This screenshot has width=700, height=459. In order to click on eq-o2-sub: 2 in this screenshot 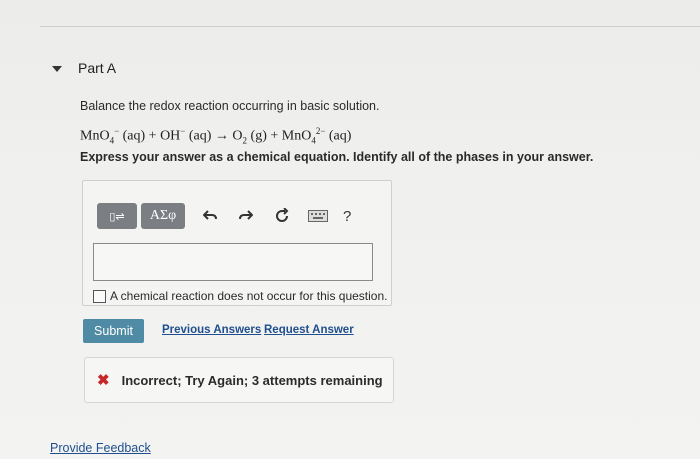, I will do `click(245, 140)`.